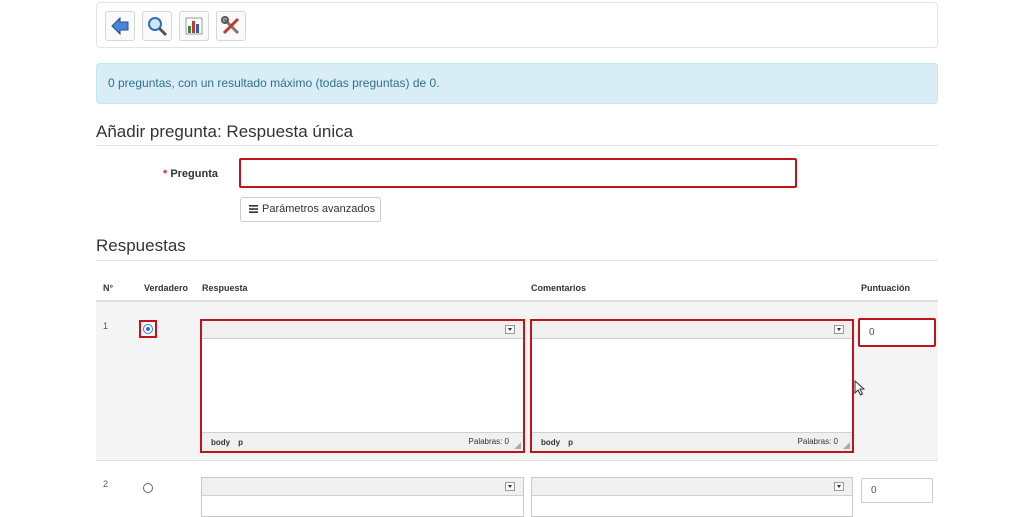  I want to click on back-button, so click(120, 26).